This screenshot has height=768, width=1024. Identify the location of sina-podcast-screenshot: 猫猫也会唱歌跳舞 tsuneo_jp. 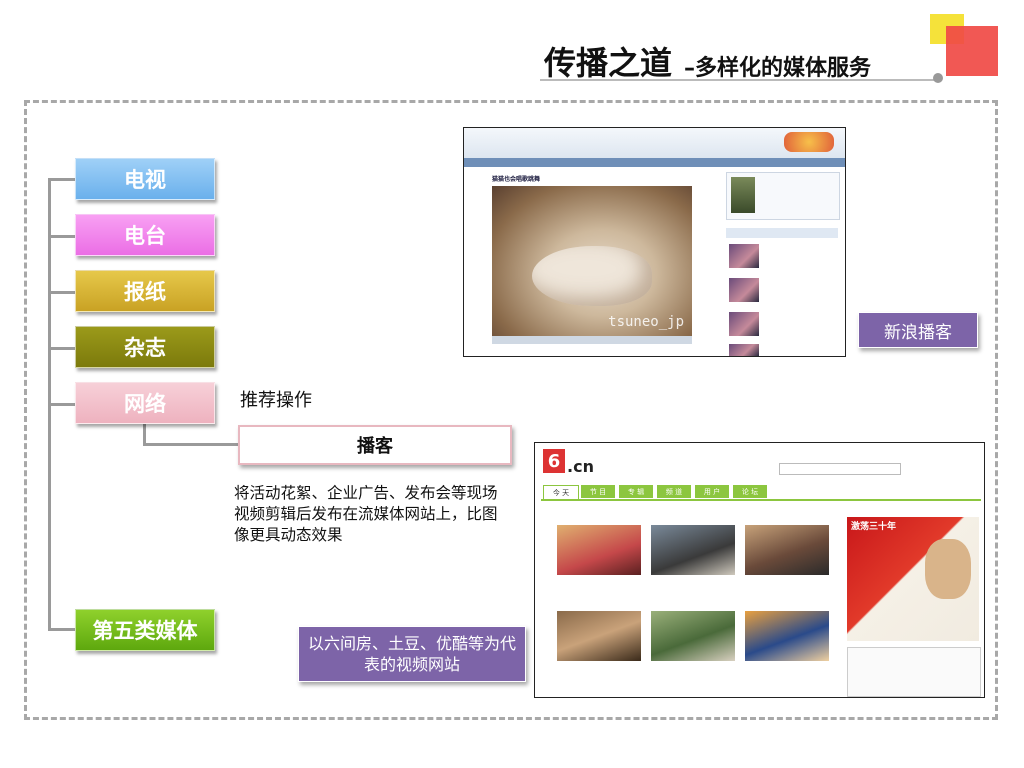
(654, 242).